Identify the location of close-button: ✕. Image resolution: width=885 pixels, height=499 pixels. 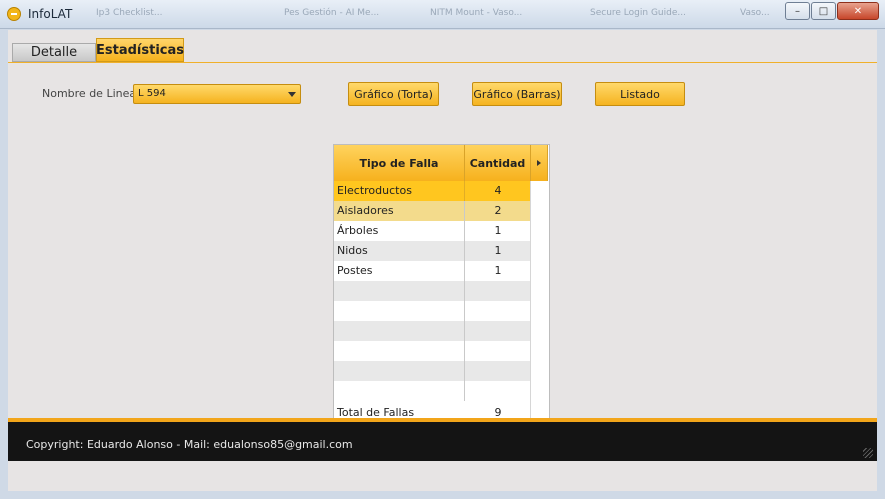
(858, 11).